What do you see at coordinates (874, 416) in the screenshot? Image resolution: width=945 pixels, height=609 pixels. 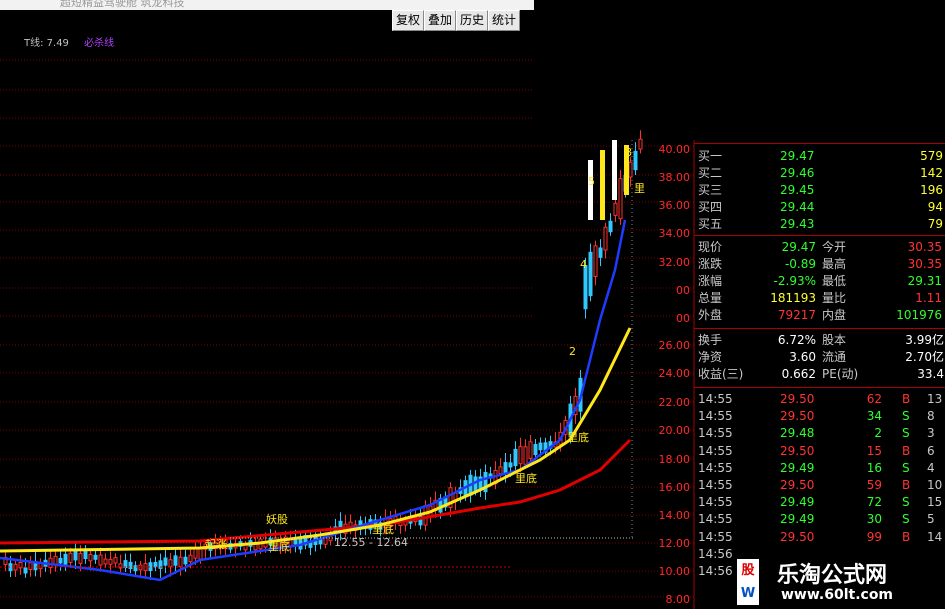 I see `tick-volume: 34` at bounding box center [874, 416].